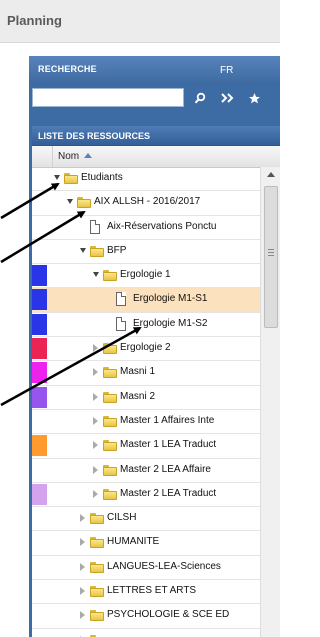  I want to click on scroll-thumb, so click(271, 257).